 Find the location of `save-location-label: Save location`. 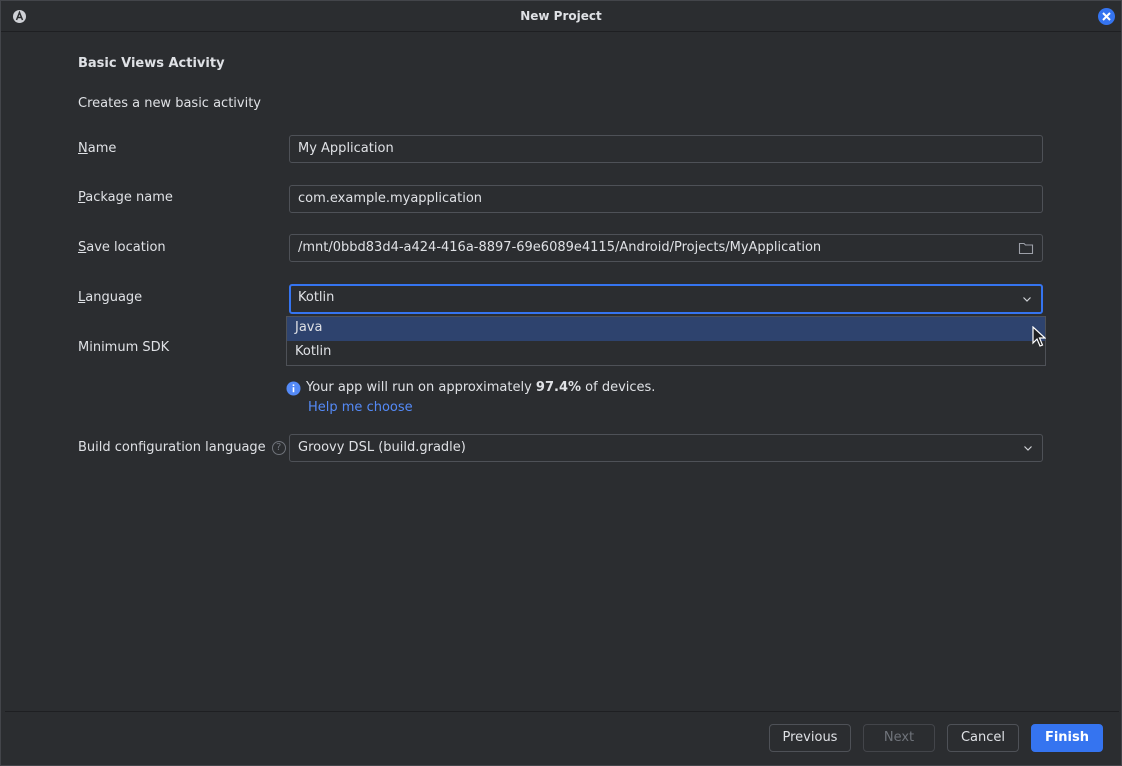

save-location-label: Save location is located at coordinates (122, 247).